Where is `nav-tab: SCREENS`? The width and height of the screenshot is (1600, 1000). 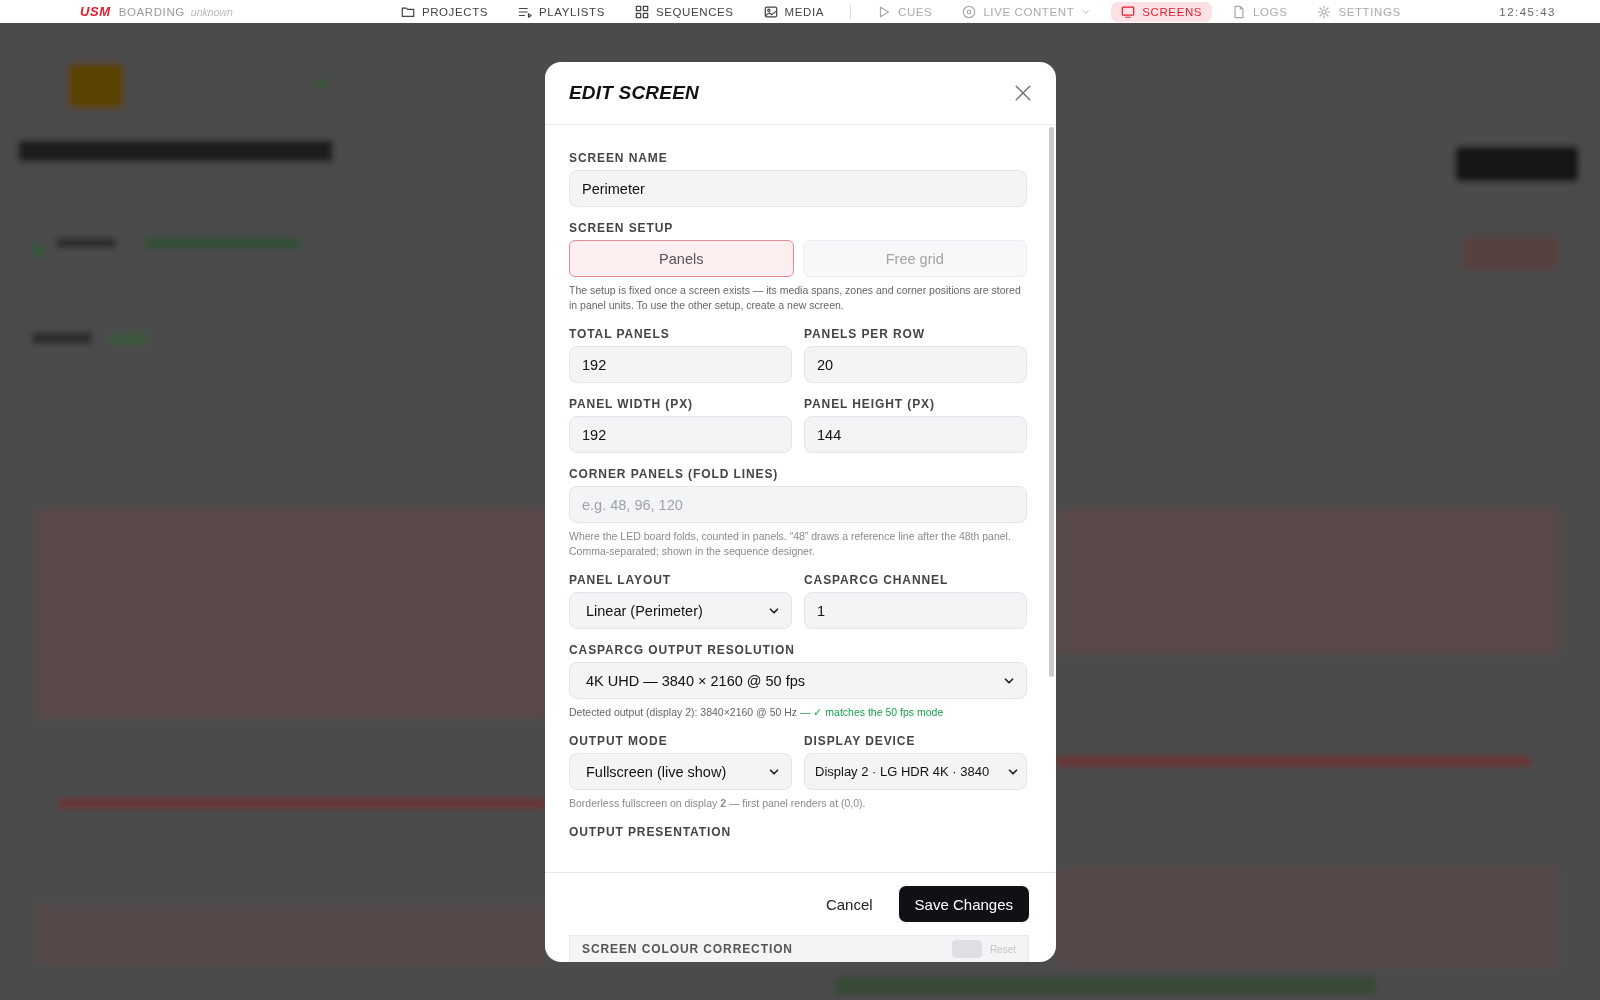 nav-tab: SCREENS is located at coordinates (1162, 11).